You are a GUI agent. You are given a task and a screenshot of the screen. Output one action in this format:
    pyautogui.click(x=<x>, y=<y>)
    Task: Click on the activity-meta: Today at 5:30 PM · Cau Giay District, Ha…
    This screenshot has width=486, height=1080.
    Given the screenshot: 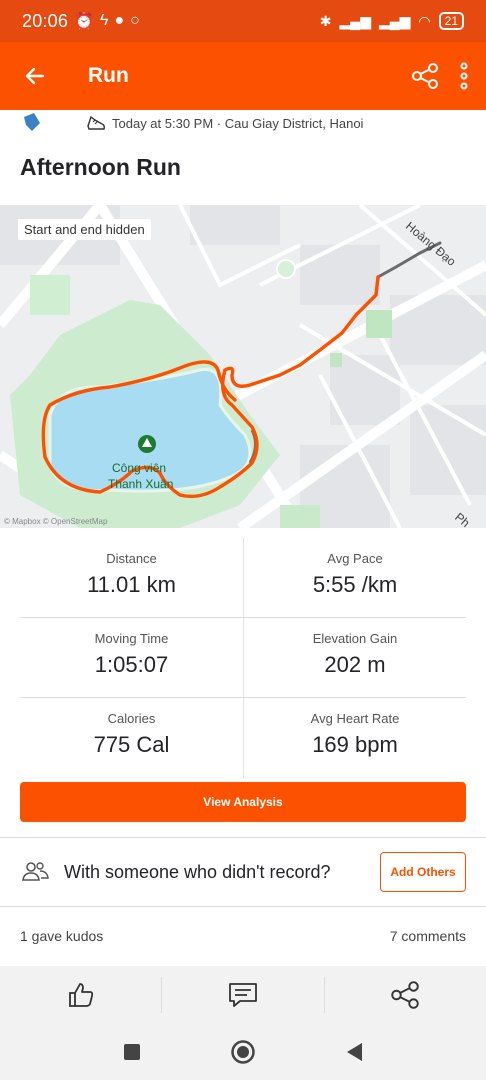 What is the action you would take?
    pyautogui.click(x=245, y=123)
    